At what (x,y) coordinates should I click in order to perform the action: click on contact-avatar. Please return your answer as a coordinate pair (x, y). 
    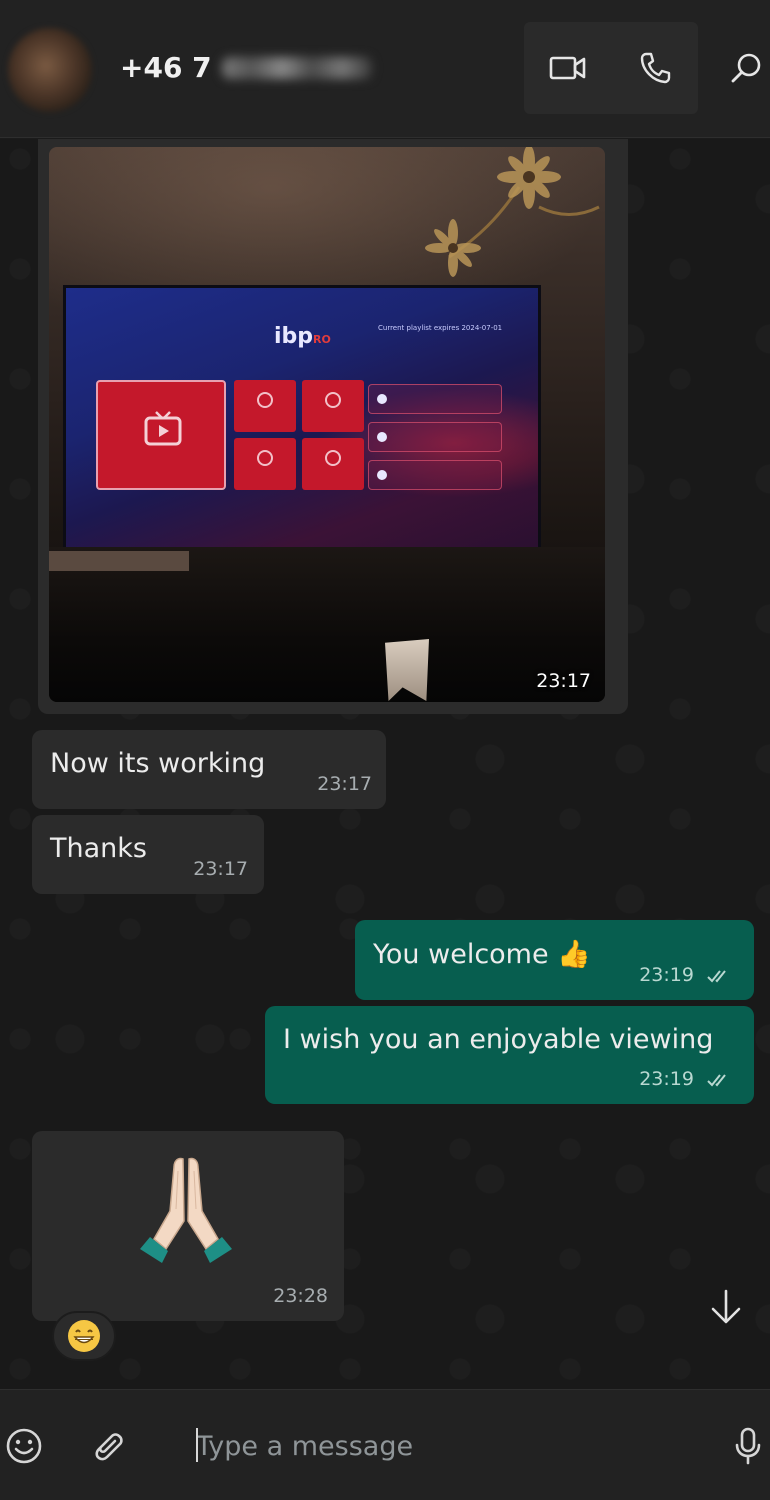
    Looking at the image, I should click on (50, 70).